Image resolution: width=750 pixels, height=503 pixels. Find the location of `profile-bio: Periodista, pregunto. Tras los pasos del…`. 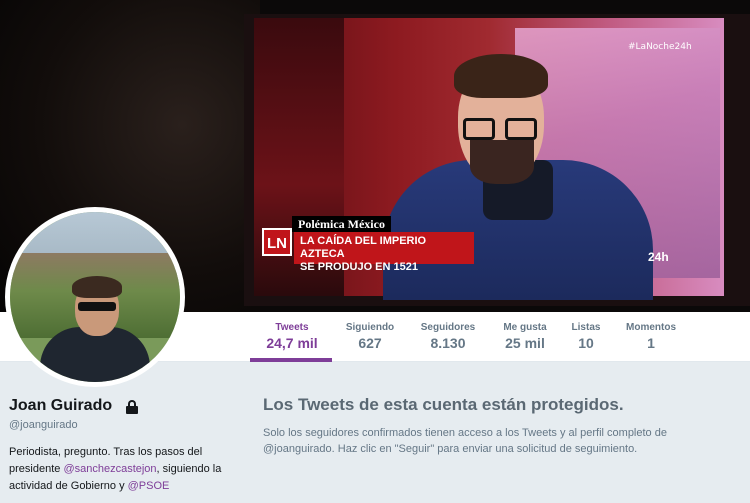

profile-bio: Periodista, pregunto. Tras los pasos del… is located at coordinates (129, 469).